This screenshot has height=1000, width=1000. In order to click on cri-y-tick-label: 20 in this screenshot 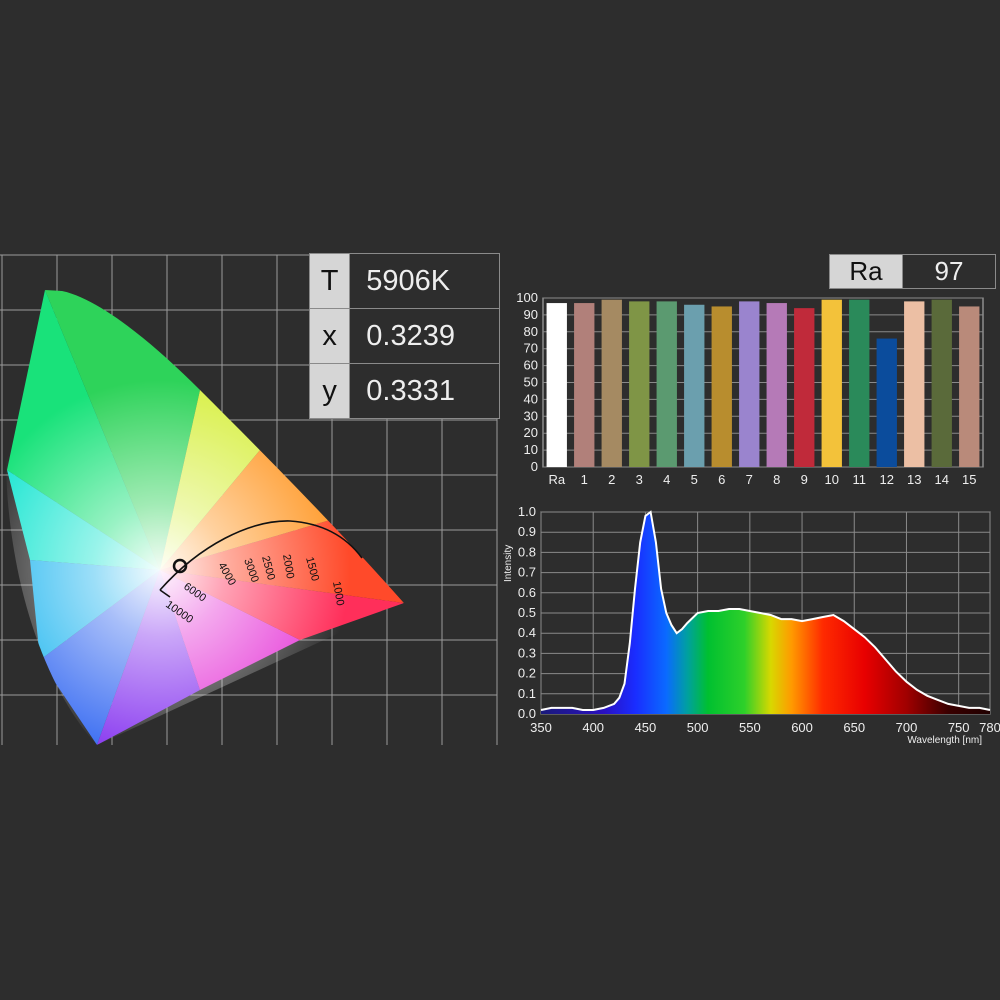, I will do `click(531, 432)`.